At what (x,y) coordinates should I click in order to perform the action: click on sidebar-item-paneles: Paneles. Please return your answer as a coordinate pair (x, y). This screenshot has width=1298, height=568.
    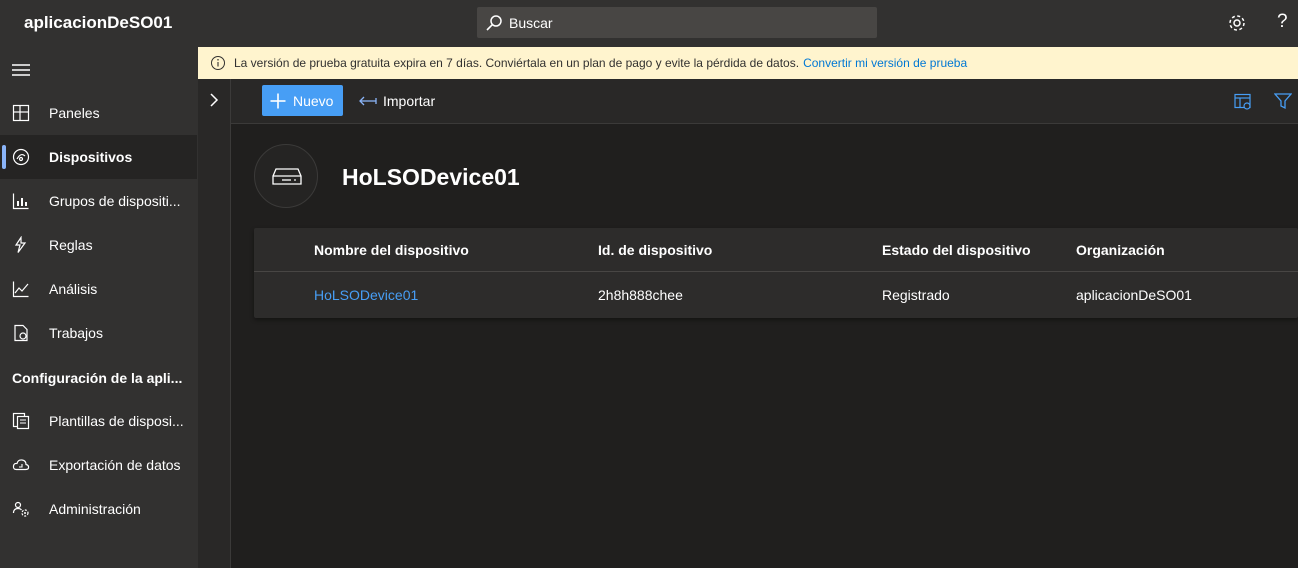
    Looking at the image, I should click on (98, 113).